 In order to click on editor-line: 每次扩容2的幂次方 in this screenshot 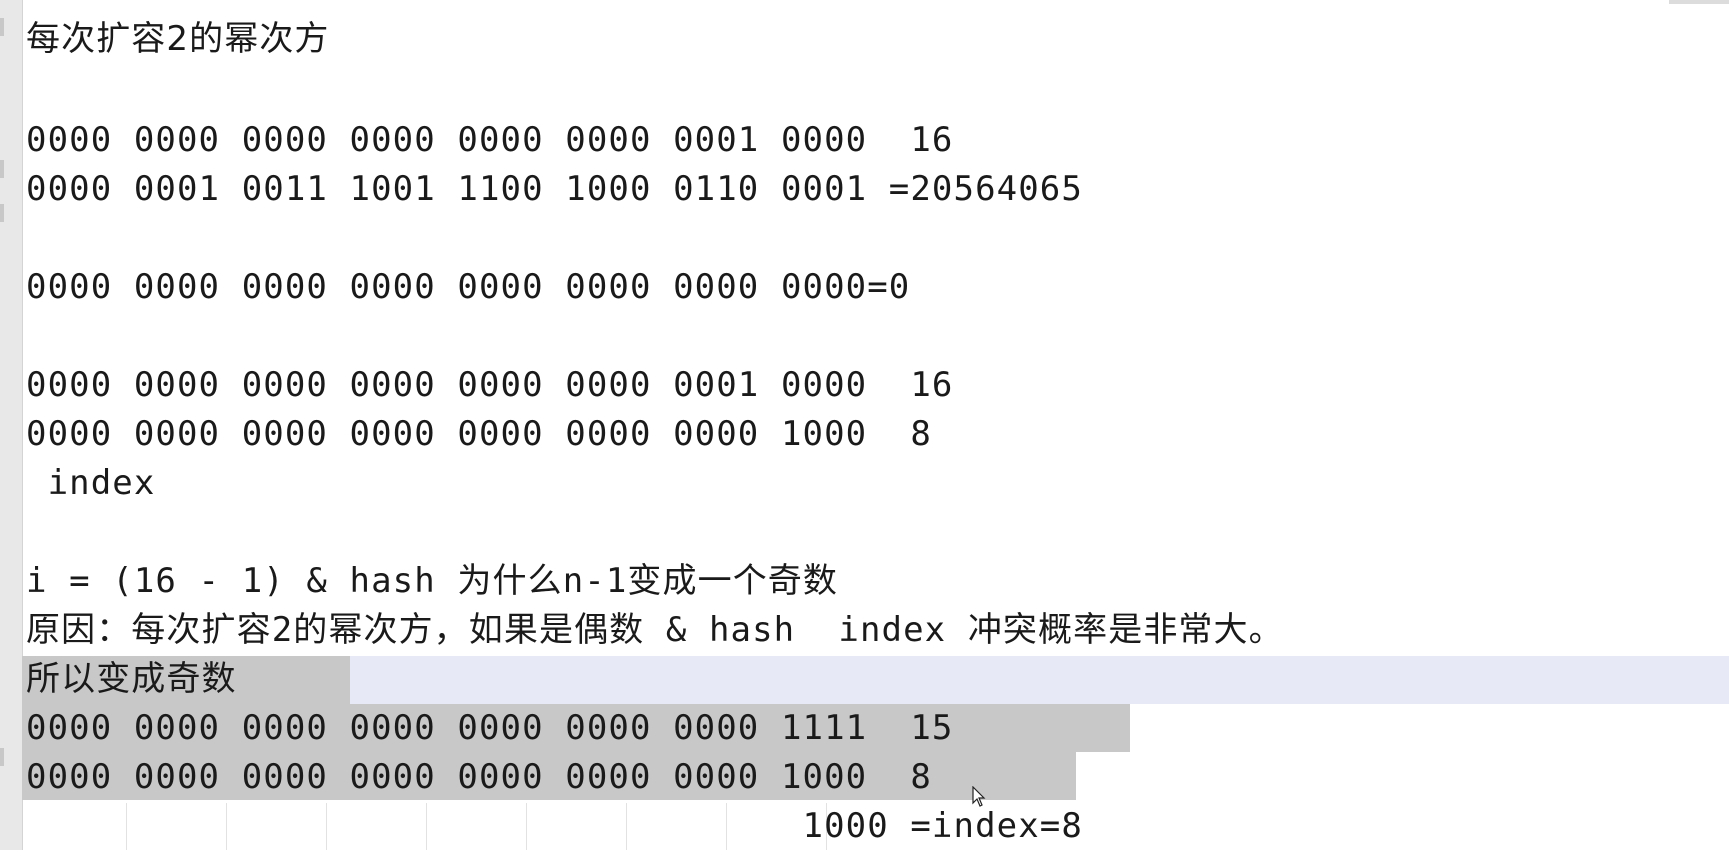, I will do `click(178, 39)`.